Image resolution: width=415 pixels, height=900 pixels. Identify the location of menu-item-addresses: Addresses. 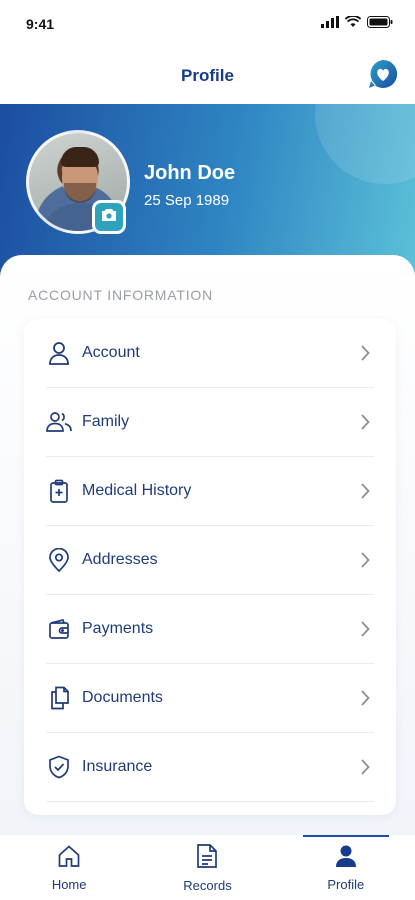
(210, 560).